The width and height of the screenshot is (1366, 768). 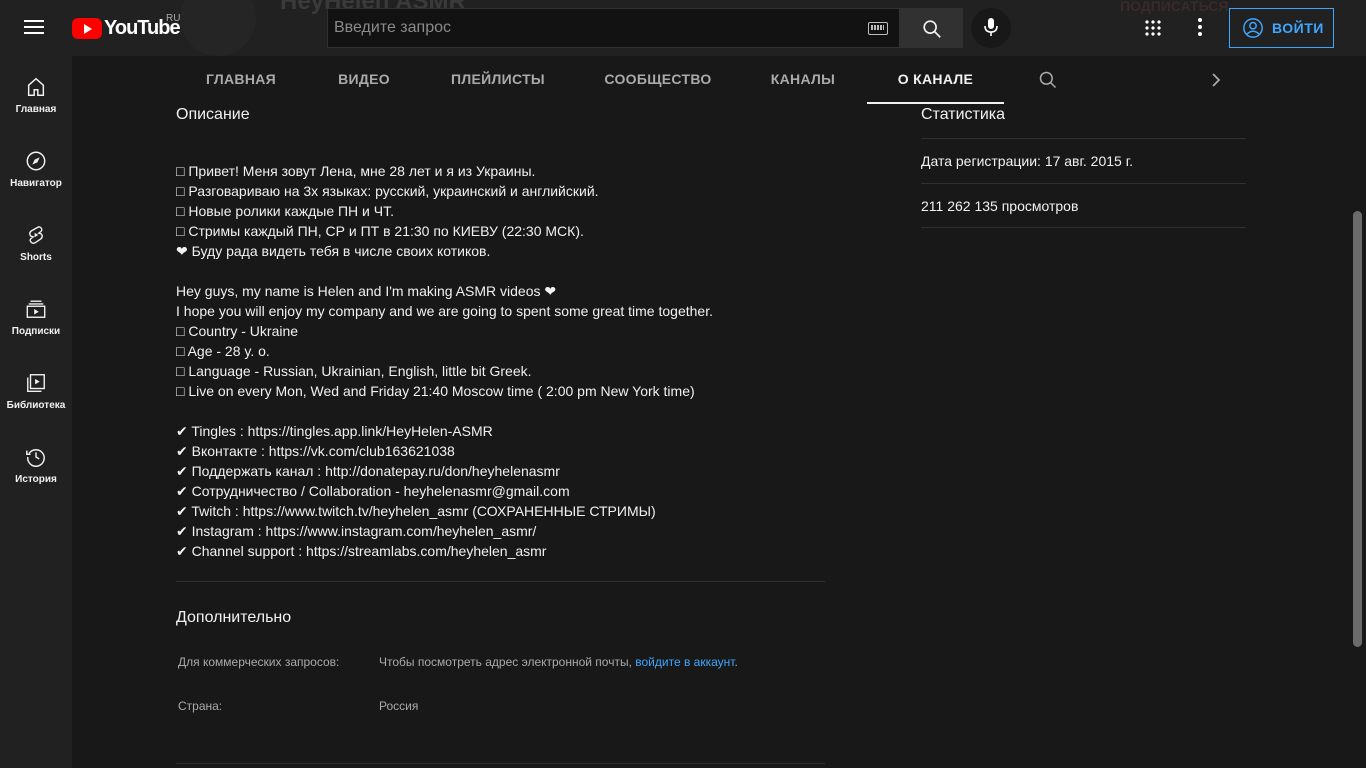 I want to click on menu-icon, so click(x=36, y=28).